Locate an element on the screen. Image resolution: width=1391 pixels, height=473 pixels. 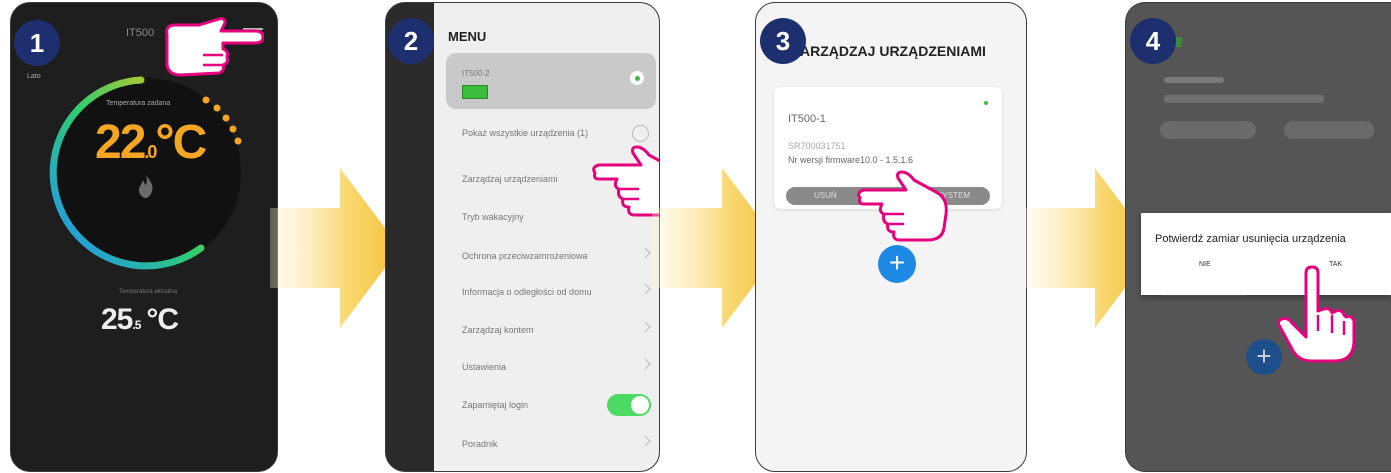
step-badge-1: 1 is located at coordinates (37, 43).